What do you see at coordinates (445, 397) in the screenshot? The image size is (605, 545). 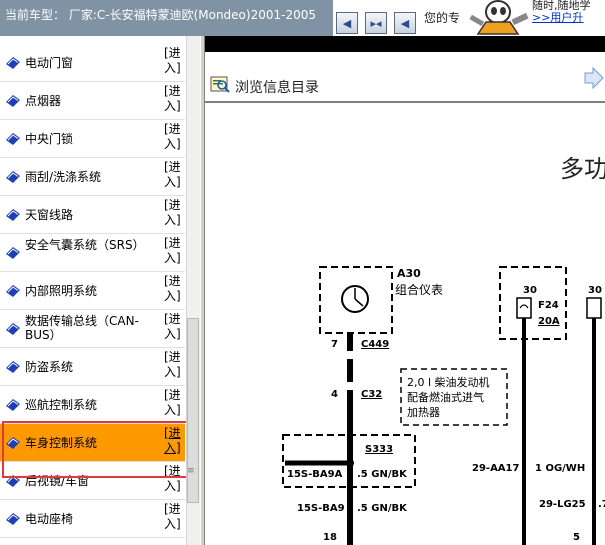 I see `note-line-2: 配备燃油式进气` at bounding box center [445, 397].